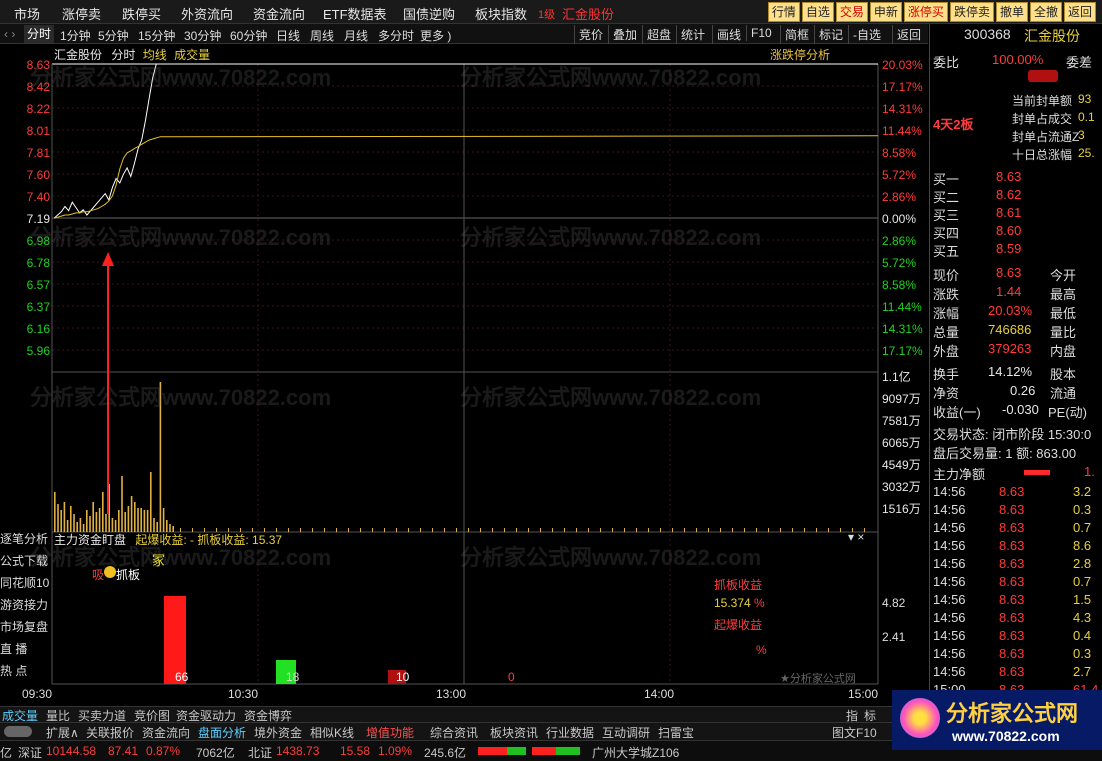 Image resolution: width=1102 pixels, height=761 pixels. I want to click on quote-label: 换手, so click(946, 374).